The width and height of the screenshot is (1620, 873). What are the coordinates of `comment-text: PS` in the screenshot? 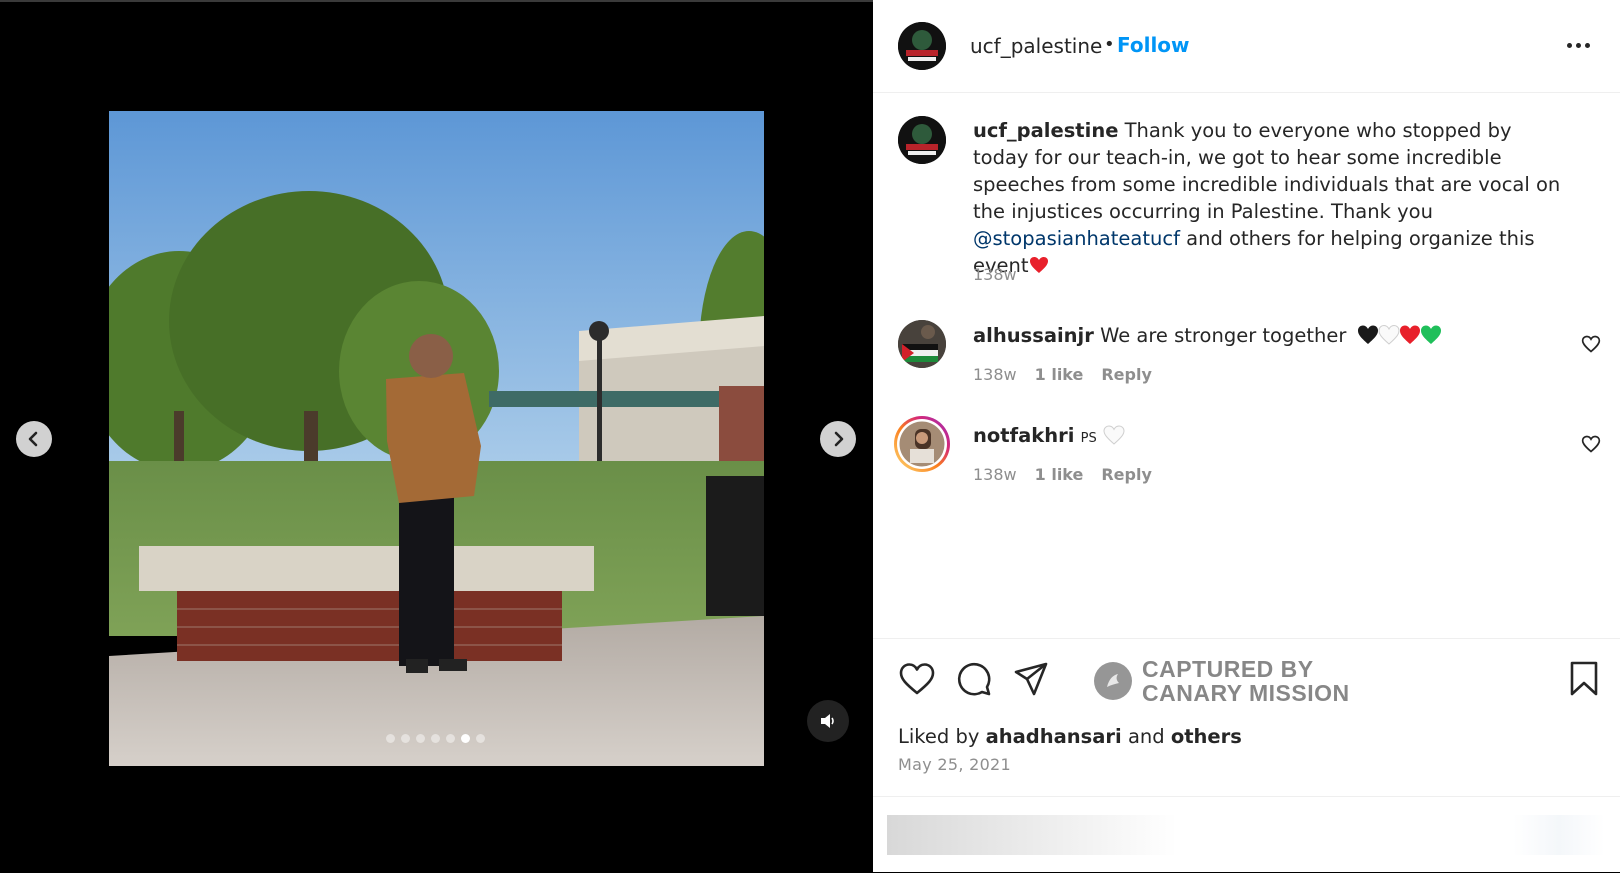 It's located at (1088, 438).